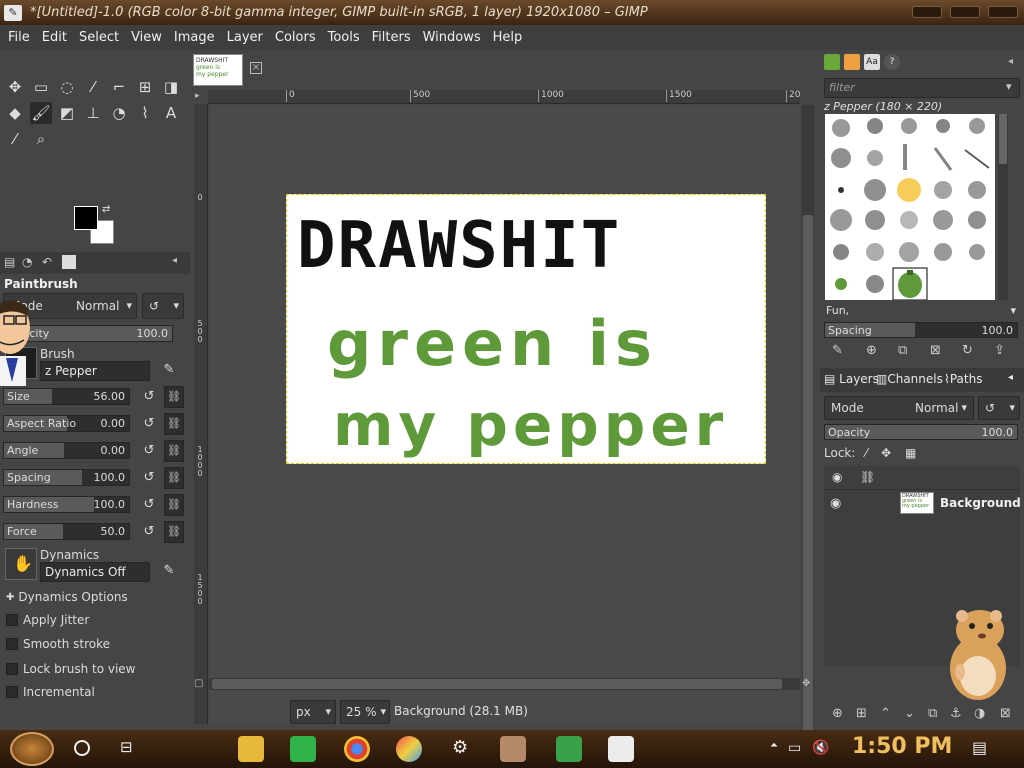  What do you see at coordinates (194, 37) in the screenshot?
I see `menu-image: Image` at bounding box center [194, 37].